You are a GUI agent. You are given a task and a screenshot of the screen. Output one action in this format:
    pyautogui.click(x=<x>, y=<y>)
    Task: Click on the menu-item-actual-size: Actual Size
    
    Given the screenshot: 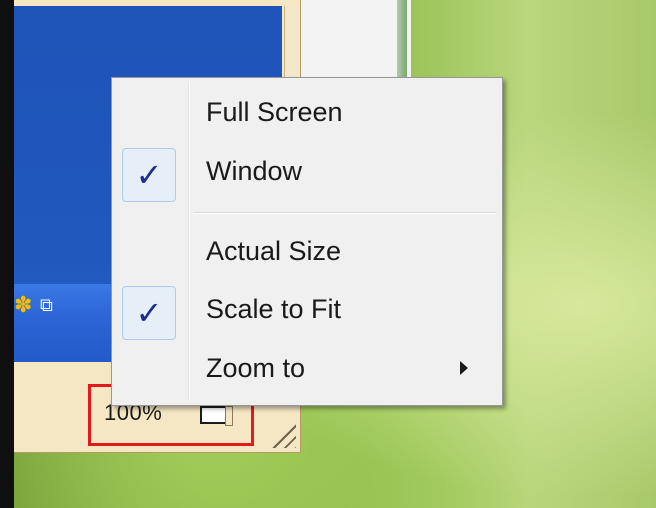 What is the action you would take?
    pyautogui.click(x=307, y=252)
    